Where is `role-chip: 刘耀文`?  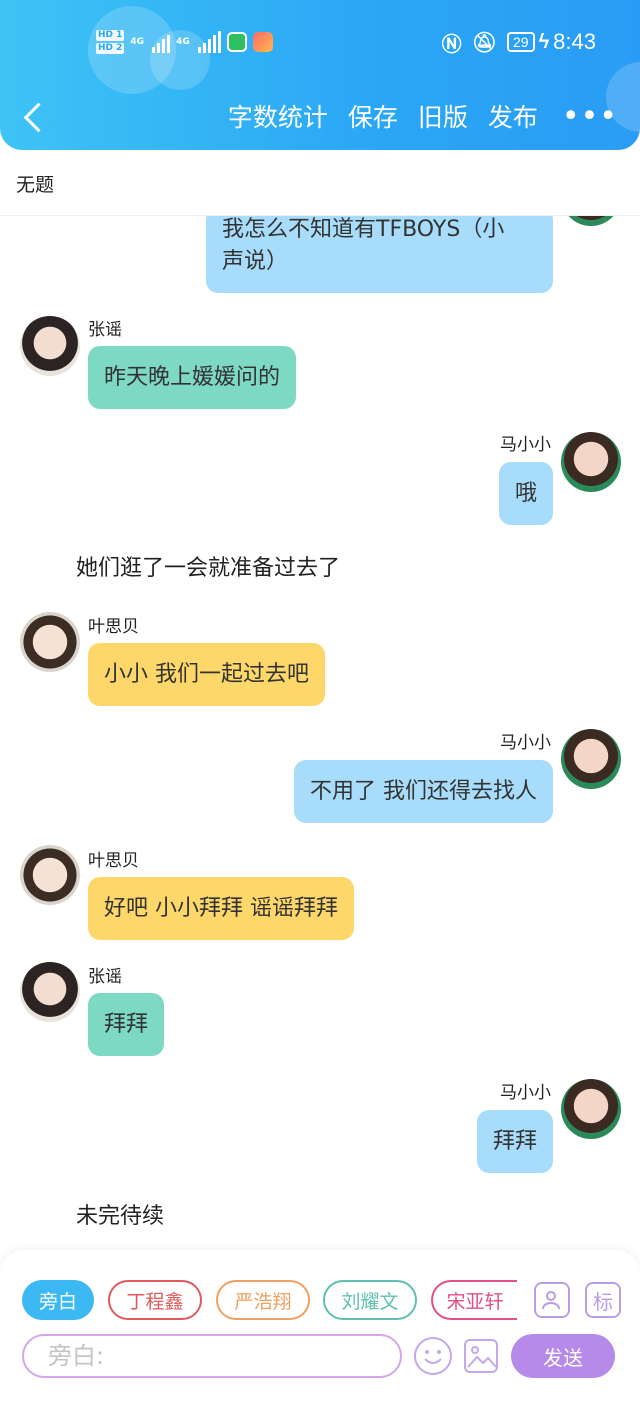 role-chip: 刘耀文 is located at coordinates (370, 1300).